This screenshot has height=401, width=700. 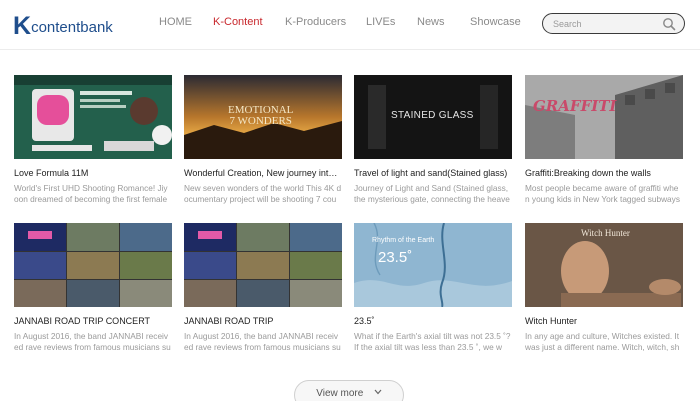 What do you see at coordinates (575, 106) in the screenshot?
I see `thumb-title-text: GRAFFITI` at bounding box center [575, 106].